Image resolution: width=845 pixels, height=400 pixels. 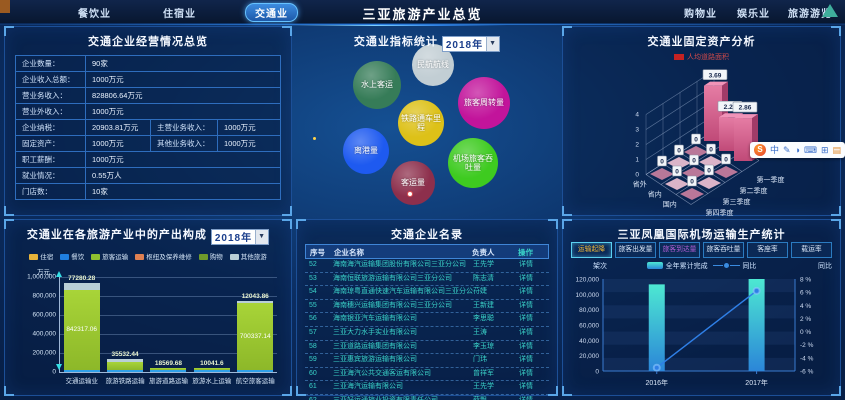 What do you see at coordinates (41, 256) in the screenshot?
I see `legend-item: 住宿` at bounding box center [41, 256].